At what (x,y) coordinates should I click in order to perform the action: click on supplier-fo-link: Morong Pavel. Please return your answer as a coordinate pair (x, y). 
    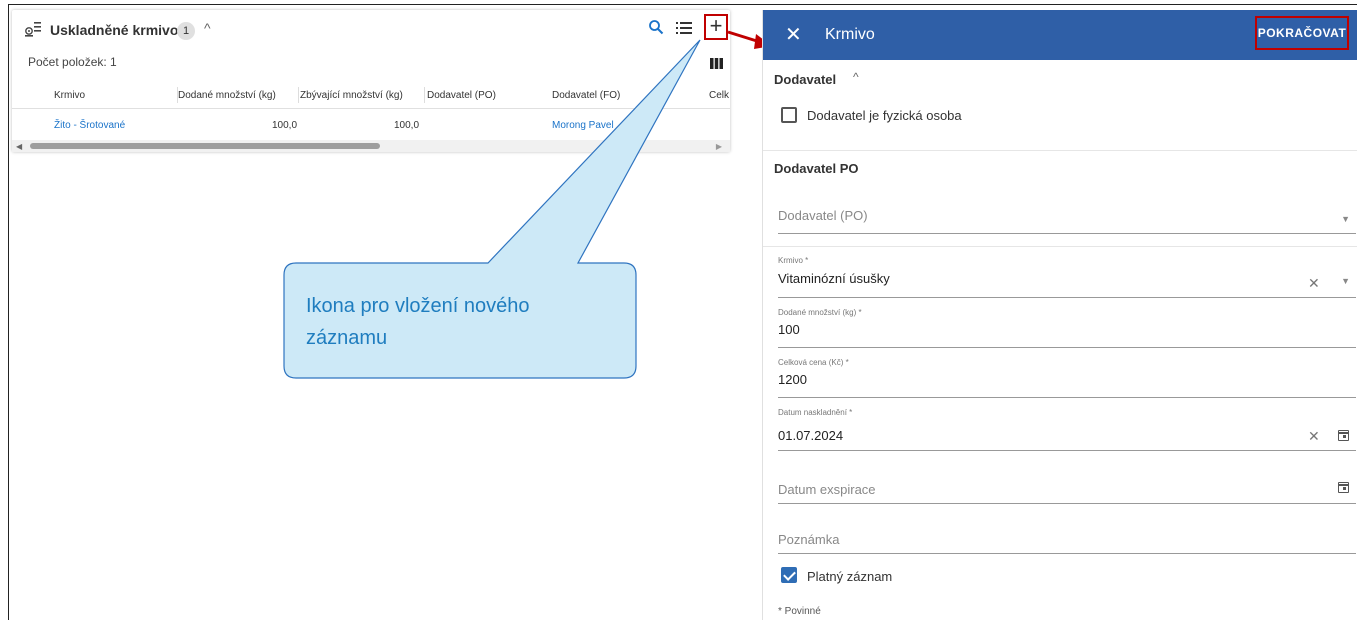
    Looking at the image, I should click on (583, 125).